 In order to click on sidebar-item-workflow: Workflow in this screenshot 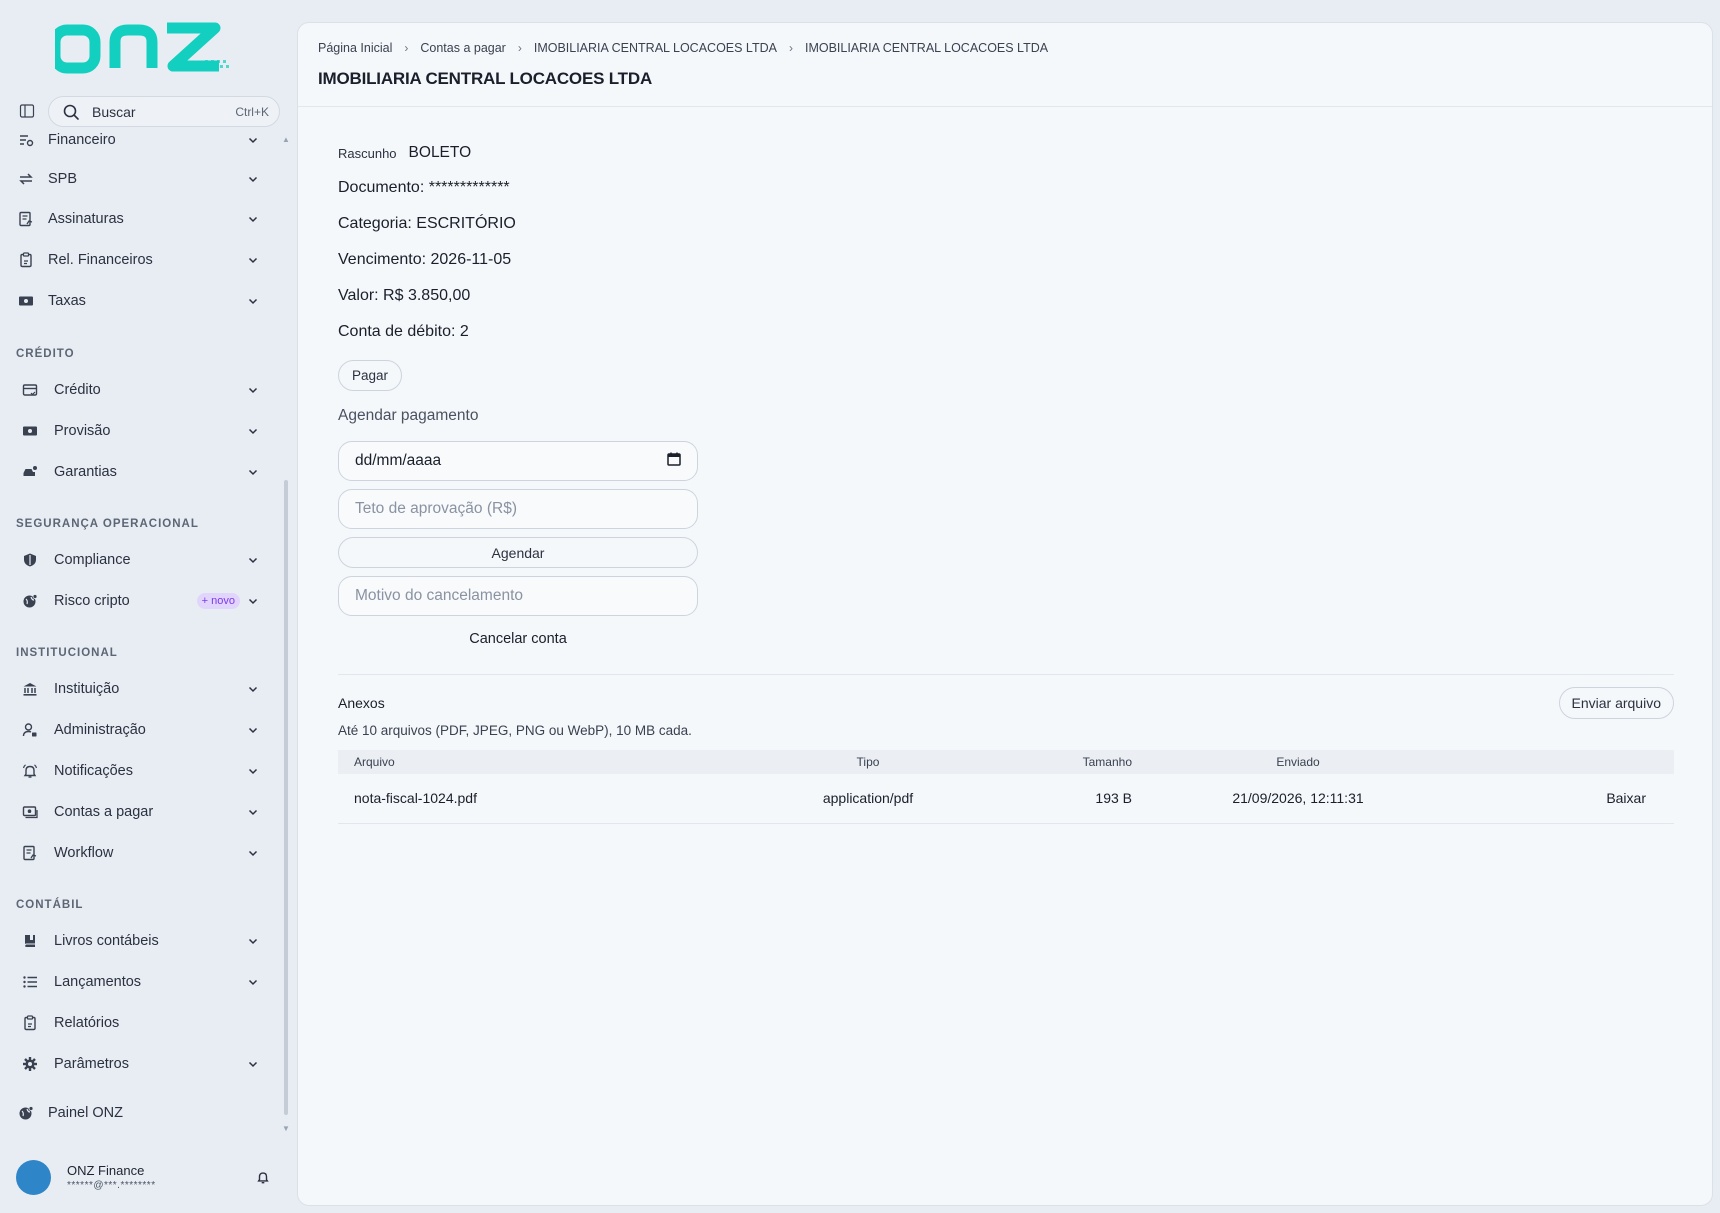, I will do `click(142, 853)`.